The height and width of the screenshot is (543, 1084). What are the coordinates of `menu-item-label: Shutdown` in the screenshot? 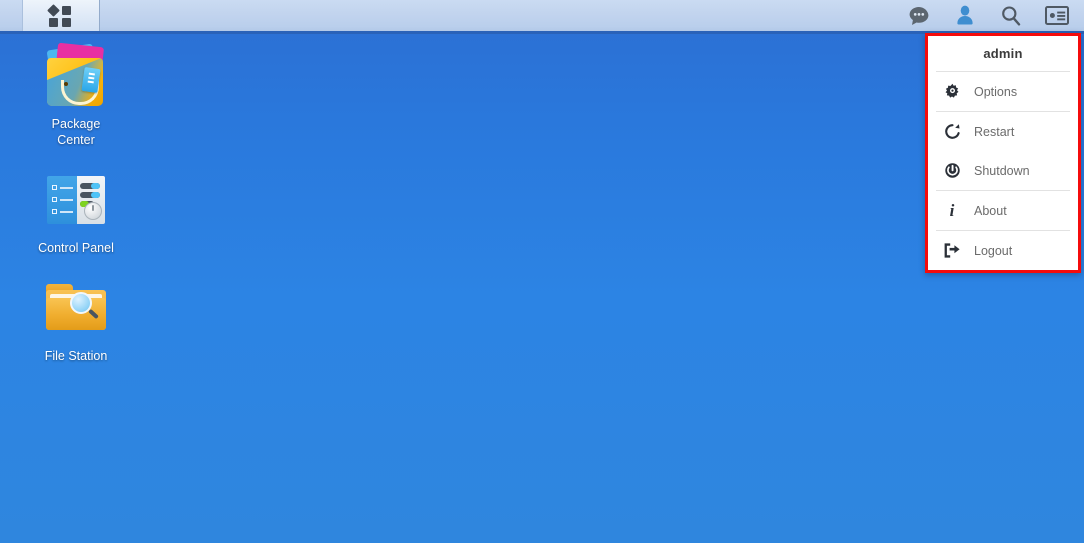 It's located at (1002, 170).